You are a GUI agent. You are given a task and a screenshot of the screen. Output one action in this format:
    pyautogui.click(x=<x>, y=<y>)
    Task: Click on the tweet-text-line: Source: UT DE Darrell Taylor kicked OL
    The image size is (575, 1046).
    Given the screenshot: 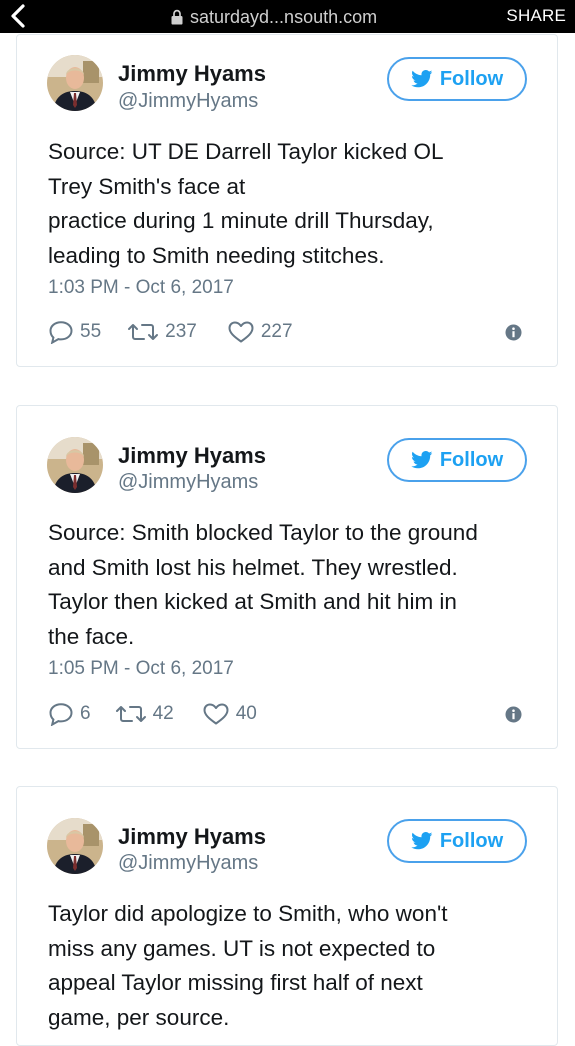 What is the action you would take?
    pyautogui.click(x=246, y=151)
    